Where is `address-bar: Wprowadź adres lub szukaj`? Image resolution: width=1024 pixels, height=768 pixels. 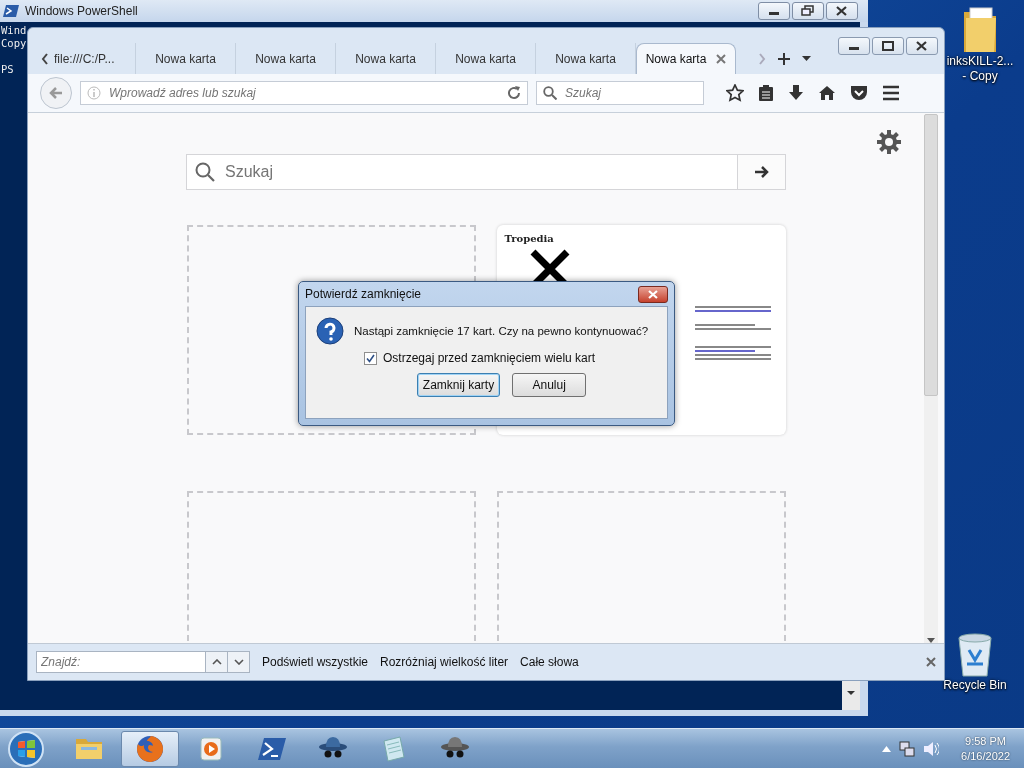
address-bar: Wprowadź adres lub szukaj is located at coordinates (304, 93).